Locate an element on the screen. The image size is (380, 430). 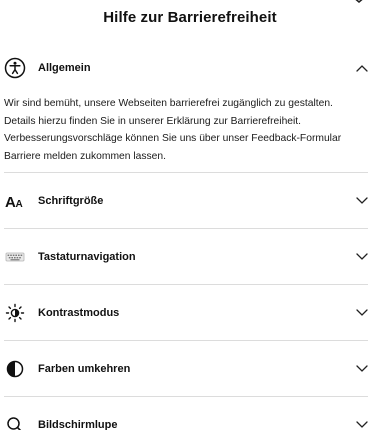
section-allgemein: Allgemein is located at coordinates (186, 68).